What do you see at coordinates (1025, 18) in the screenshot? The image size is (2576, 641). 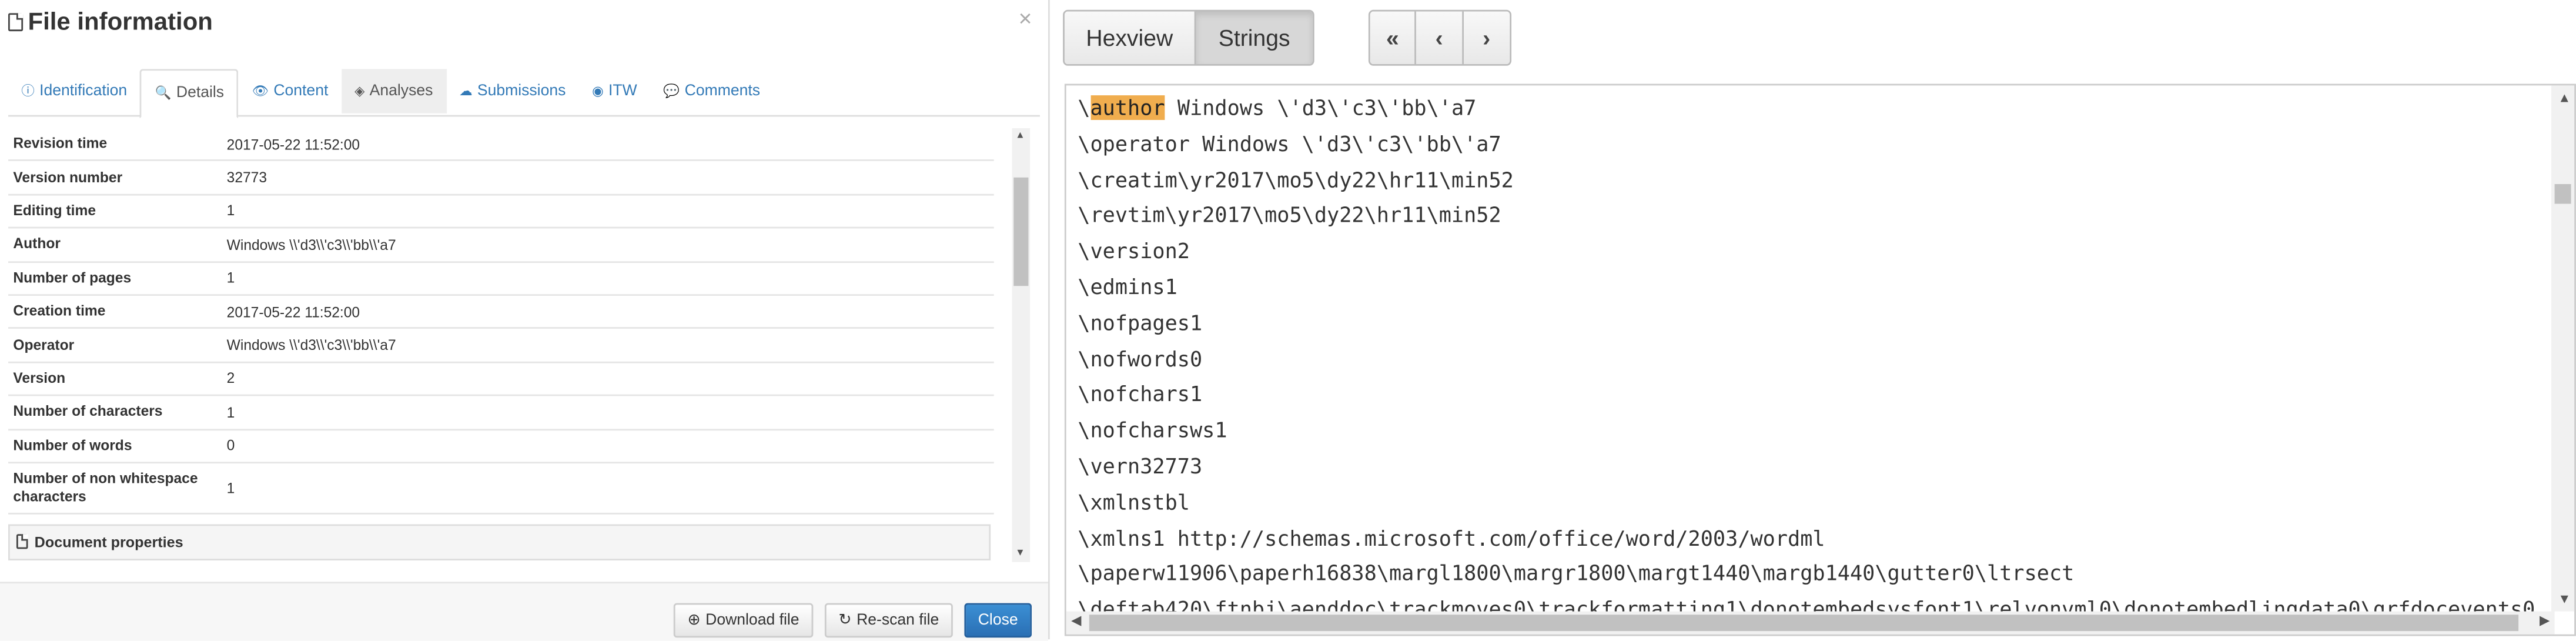 I see `close-icon: ×` at bounding box center [1025, 18].